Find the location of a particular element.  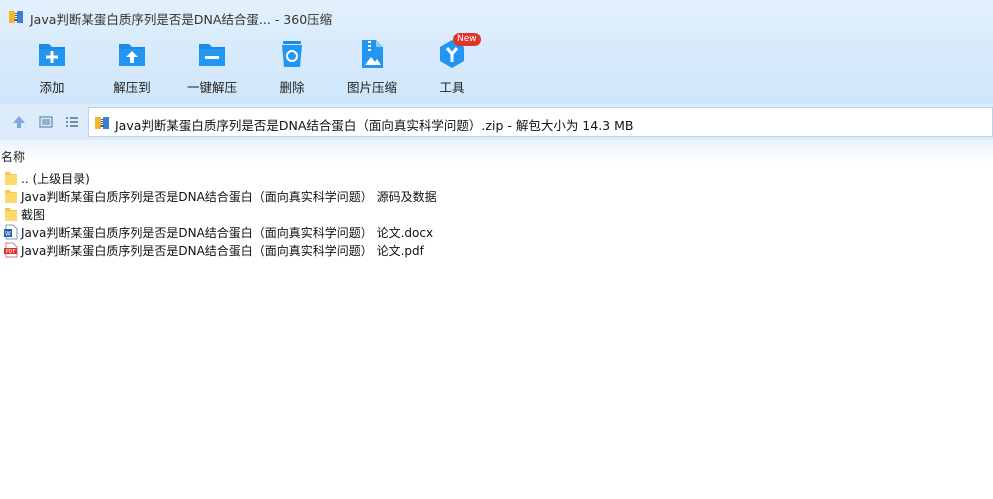

column-header: 名称 is located at coordinates (496, 152).